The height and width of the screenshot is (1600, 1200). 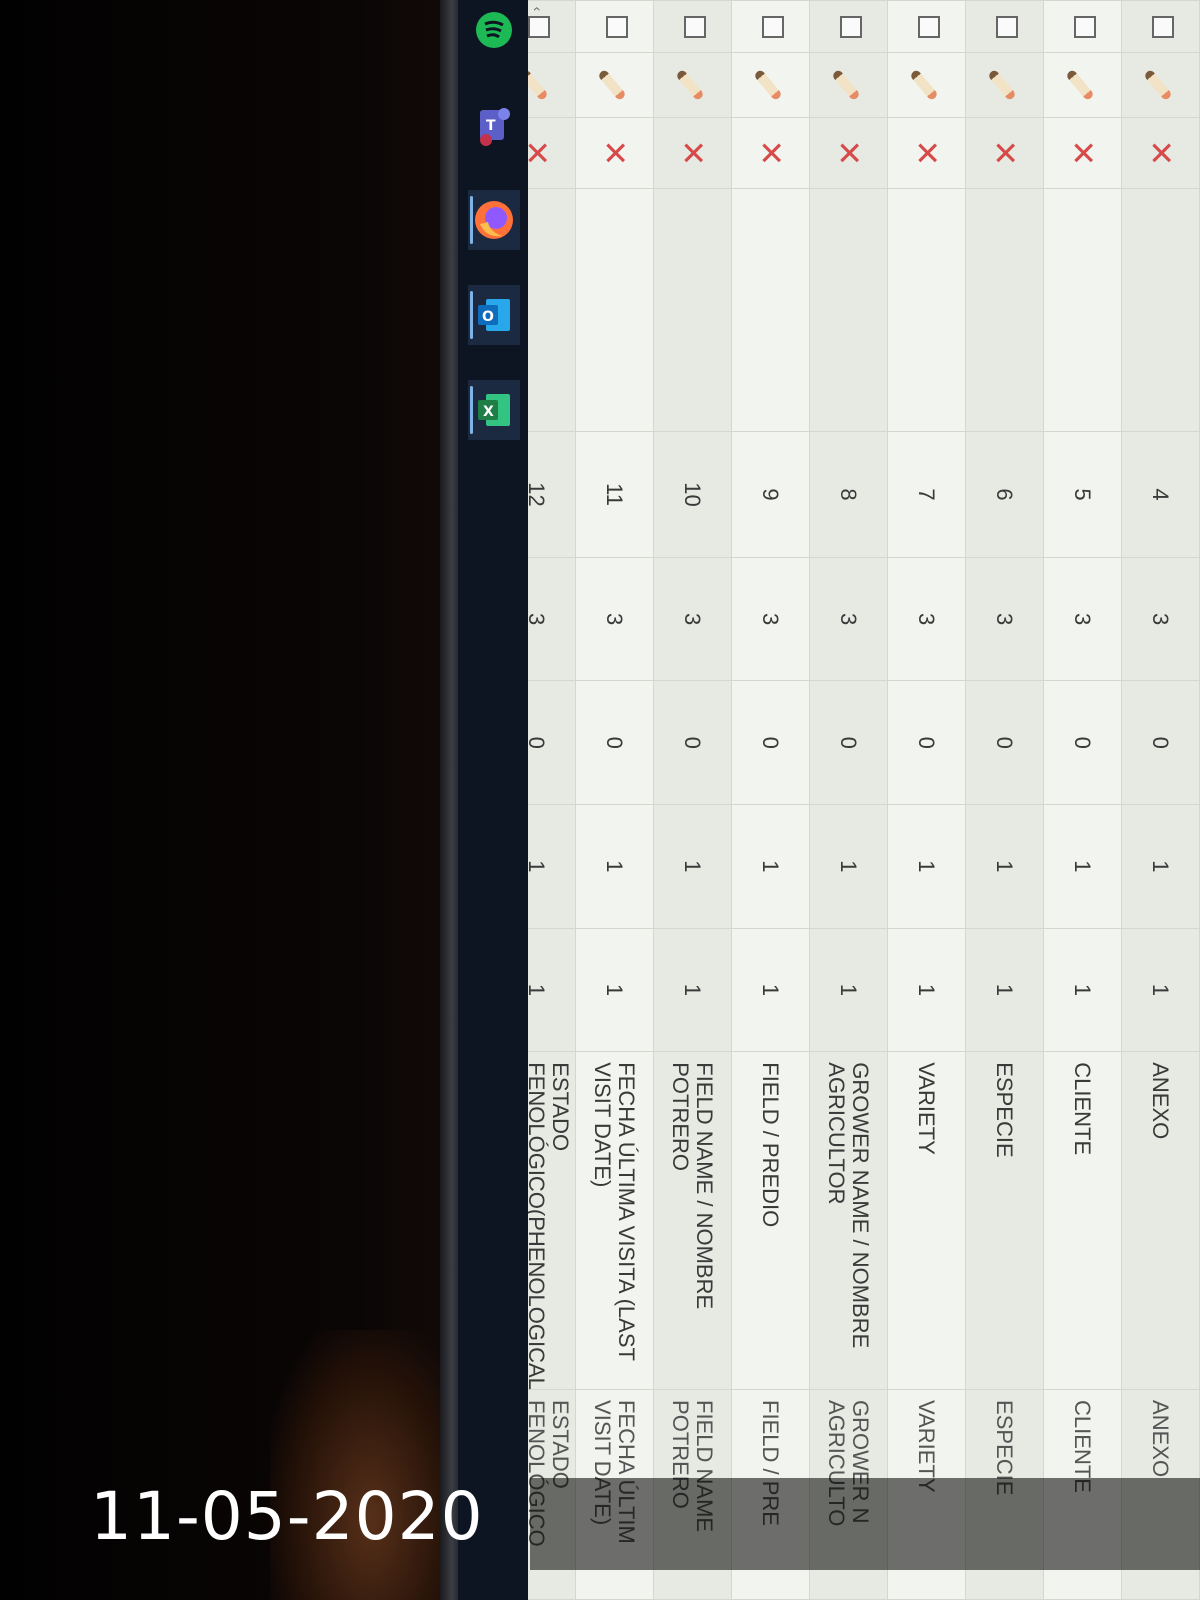 I want to click on outlook-icon: O, so click(x=494, y=315).